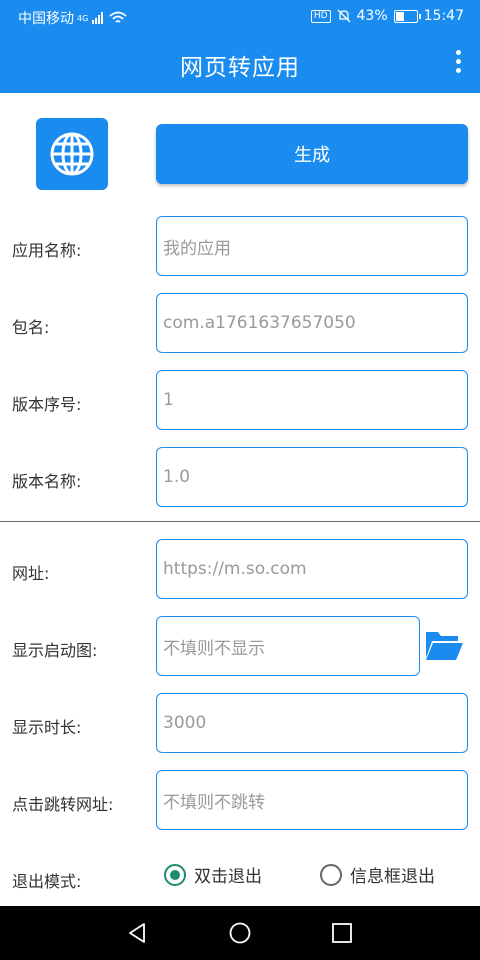 This screenshot has height=960, width=480. I want to click on version-code-field: 1, so click(312, 400).